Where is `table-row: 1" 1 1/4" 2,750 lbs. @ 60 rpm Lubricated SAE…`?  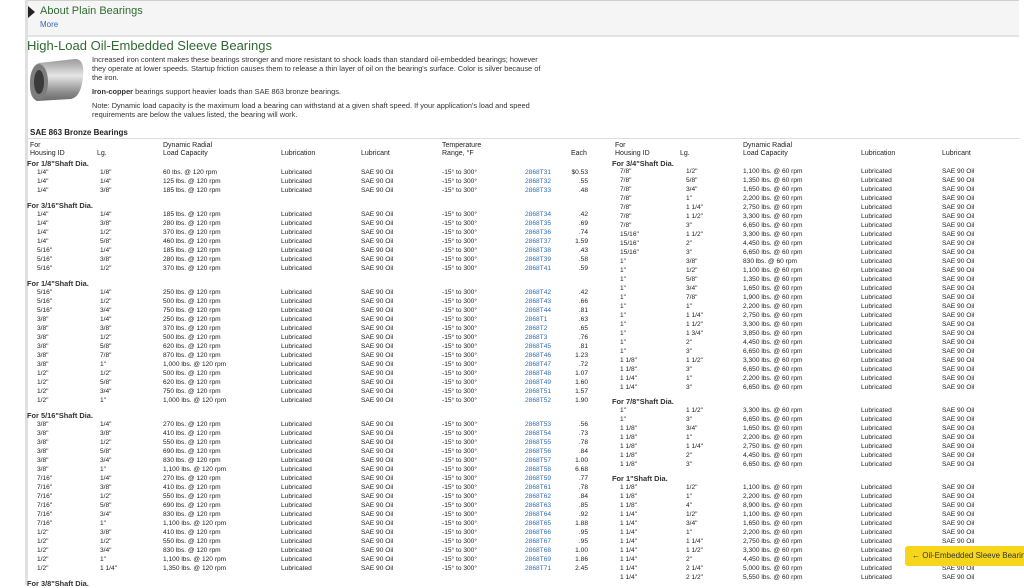 table-row: 1" 1 1/4" 2,750 lbs. @ 60 rpm Lubricated SAE… is located at coordinates (509, 316).